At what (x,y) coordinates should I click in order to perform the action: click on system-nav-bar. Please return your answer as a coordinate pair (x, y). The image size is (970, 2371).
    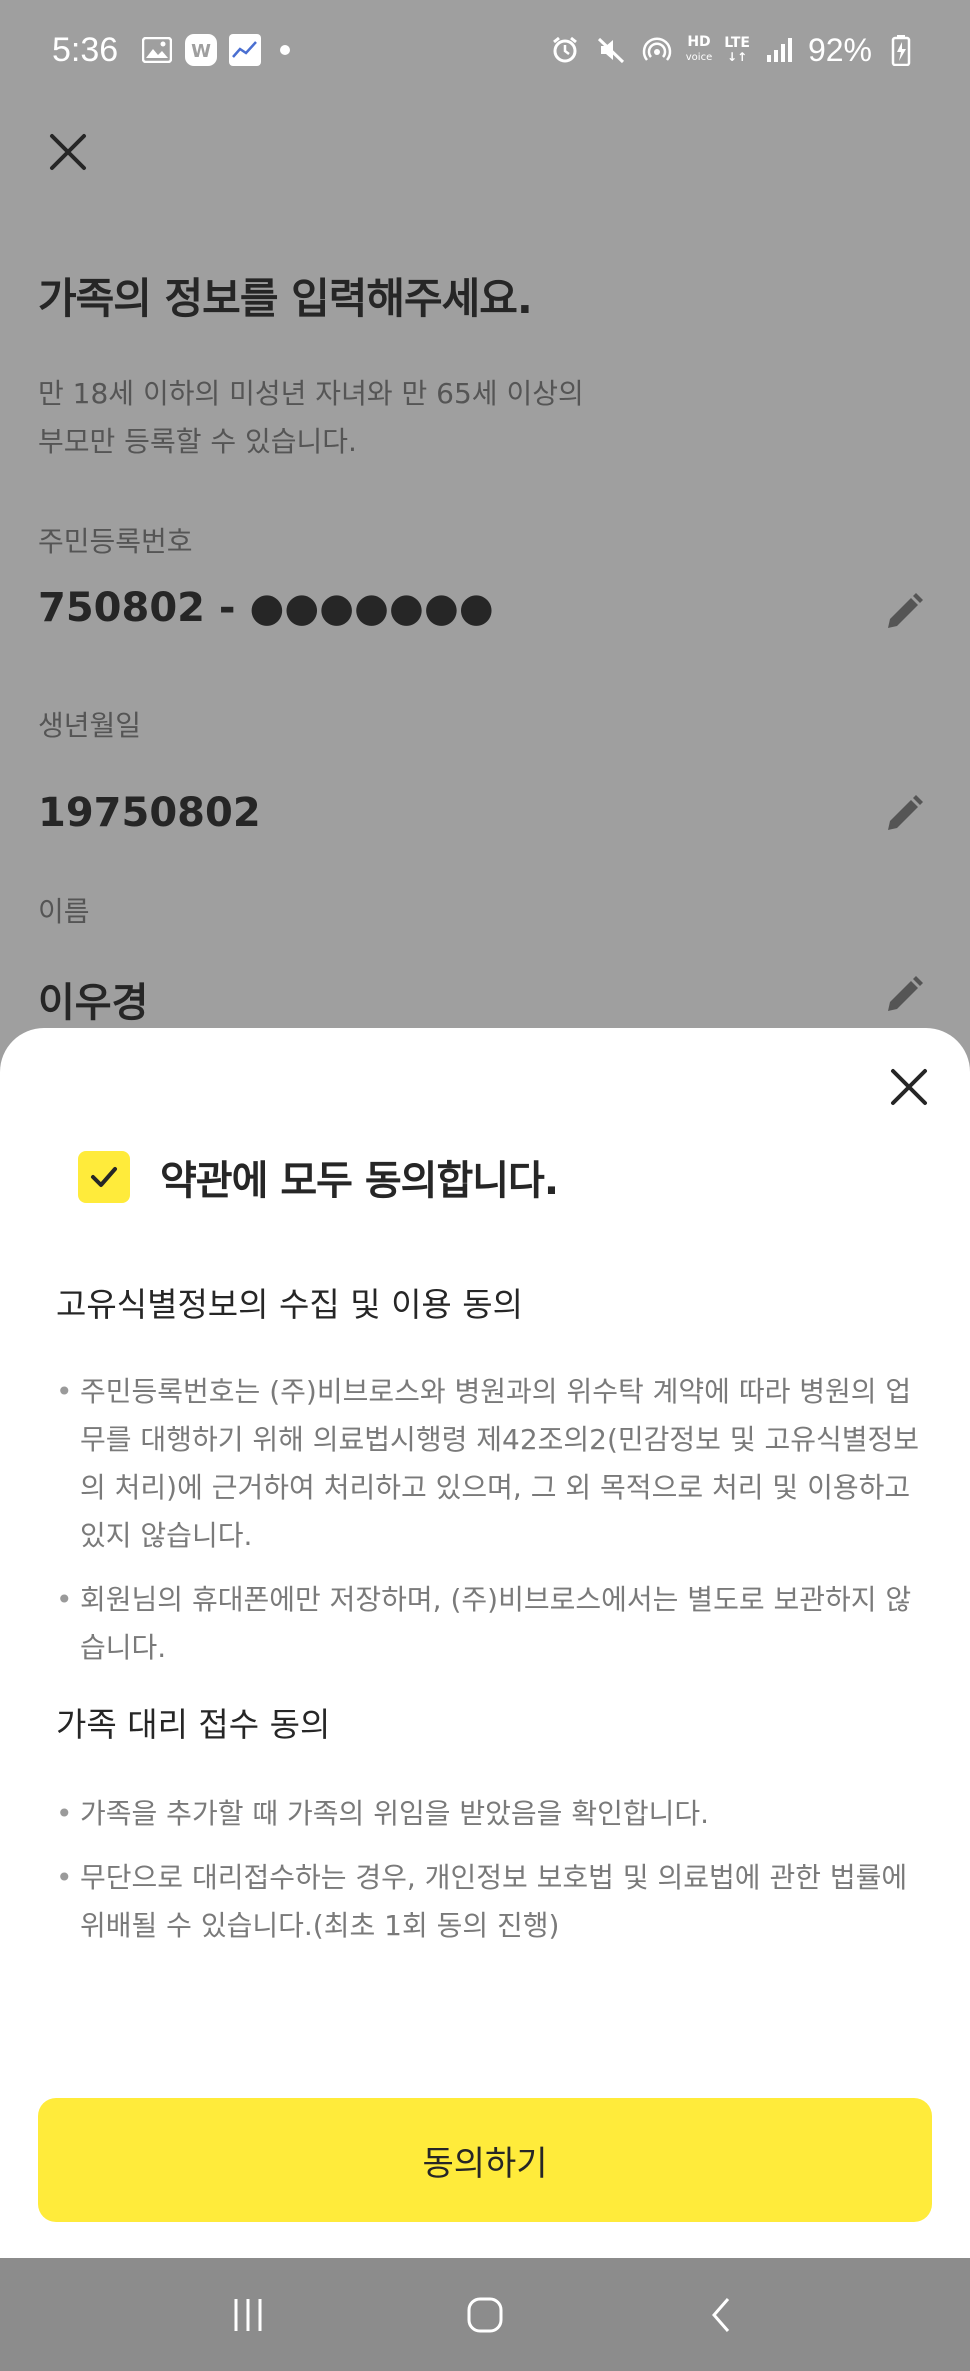
    Looking at the image, I should click on (485, 2314).